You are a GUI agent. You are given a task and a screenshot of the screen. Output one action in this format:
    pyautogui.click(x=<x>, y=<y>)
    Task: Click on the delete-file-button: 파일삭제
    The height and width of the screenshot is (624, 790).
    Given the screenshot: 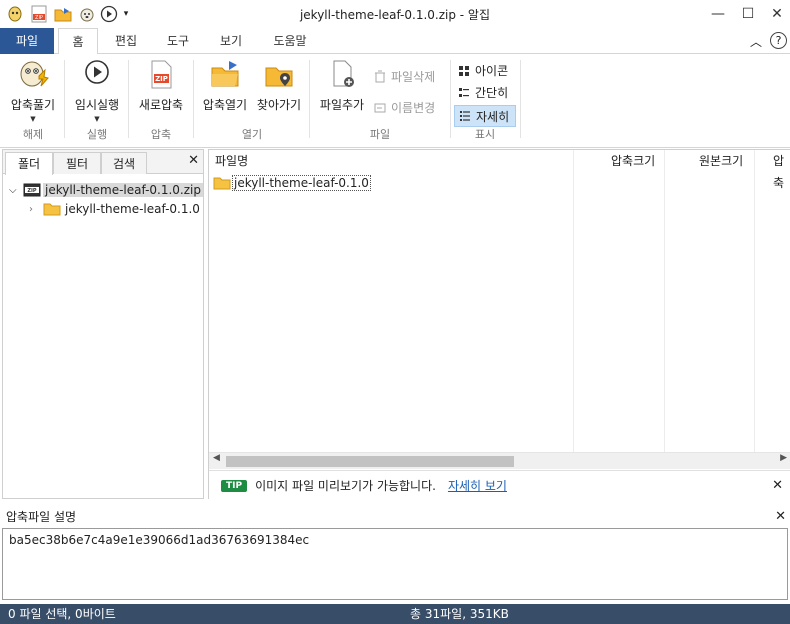 What is the action you would take?
    pyautogui.click(x=404, y=76)
    